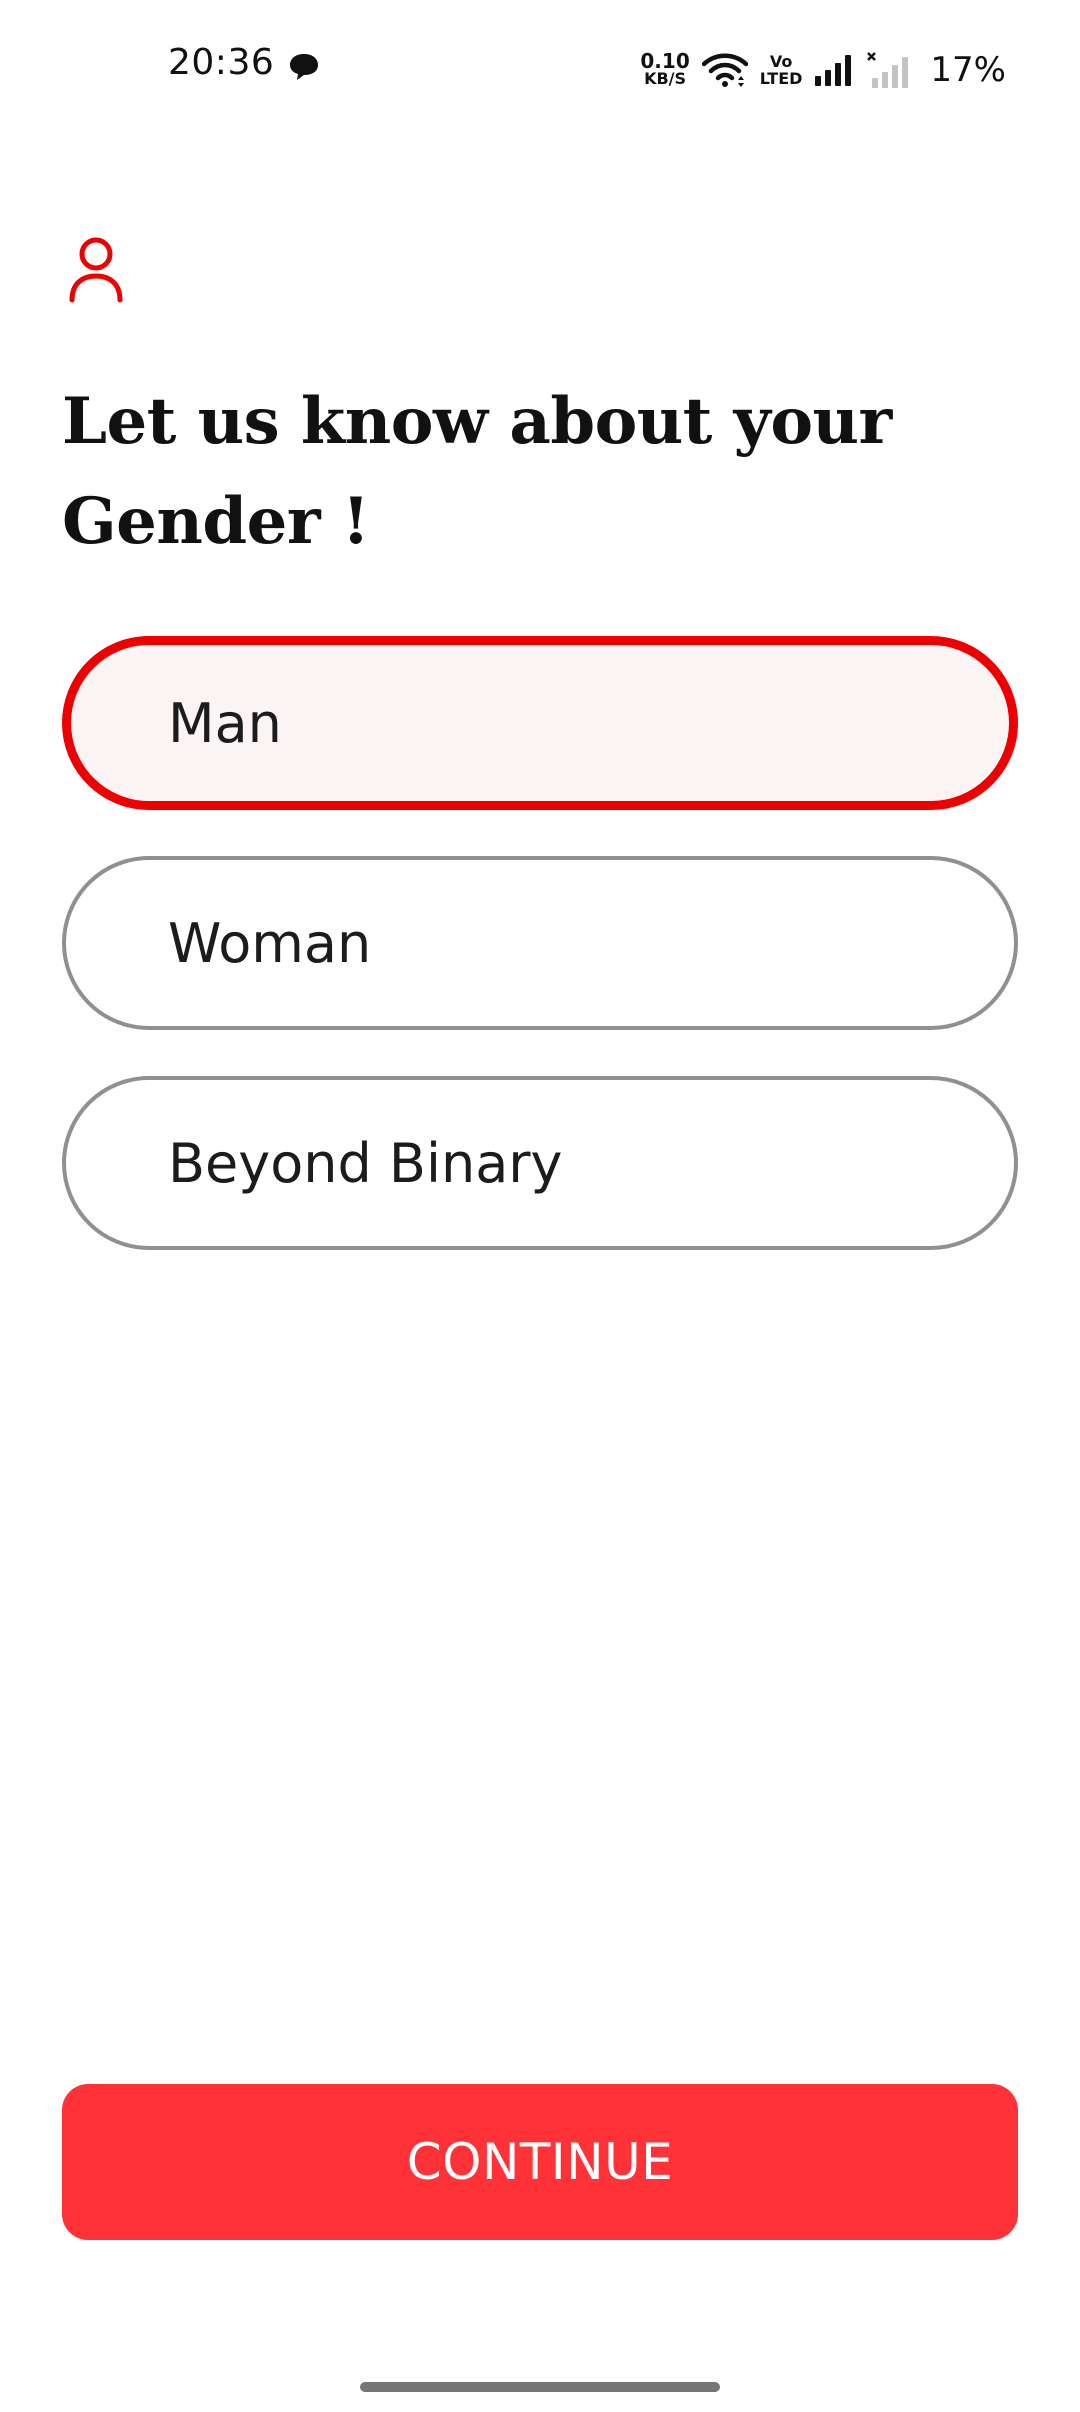 This screenshot has height=2412, width=1080. Describe the element at coordinates (781, 61) in the screenshot. I see `volte-top: Vo` at that location.